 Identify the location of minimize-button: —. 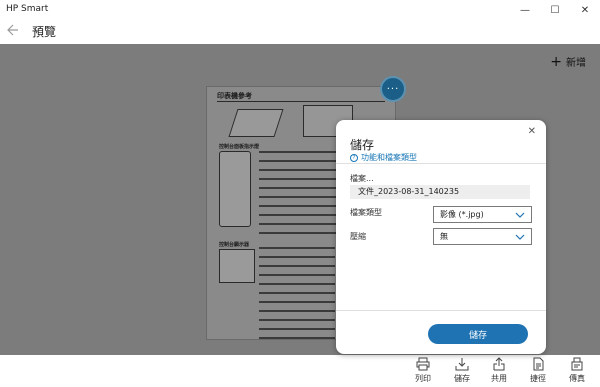
(525, 10).